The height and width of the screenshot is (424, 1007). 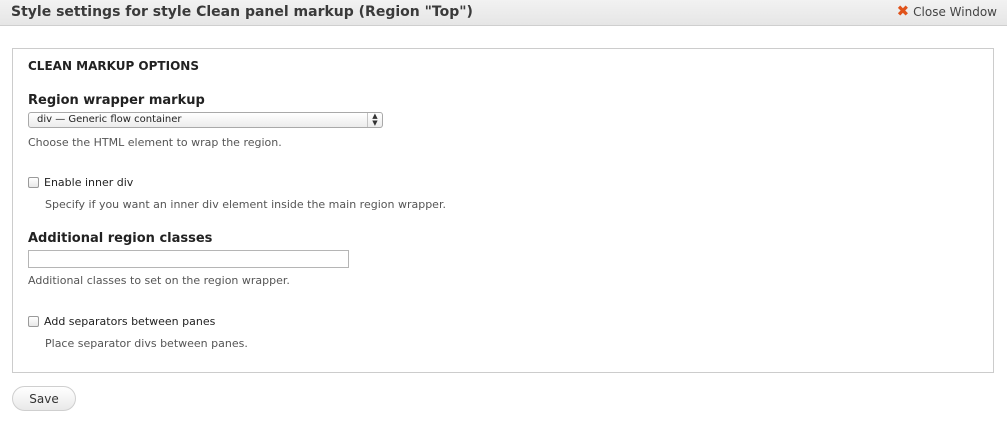 What do you see at coordinates (33, 182) in the screenshot?
I see `enable-inner-div-checkbox` at bounding box center [33, 182].